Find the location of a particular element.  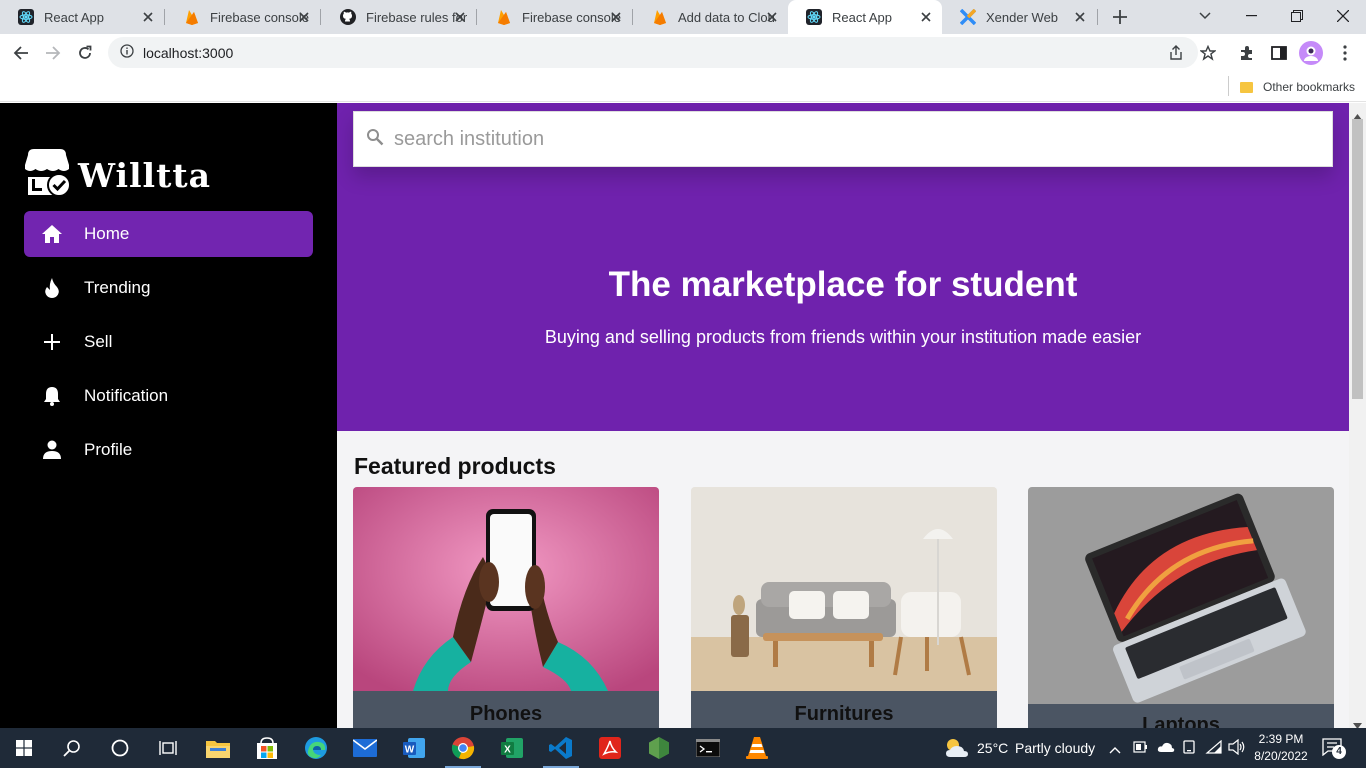

sidebar-item-notification: Notification is located at coordinates (168, 396).